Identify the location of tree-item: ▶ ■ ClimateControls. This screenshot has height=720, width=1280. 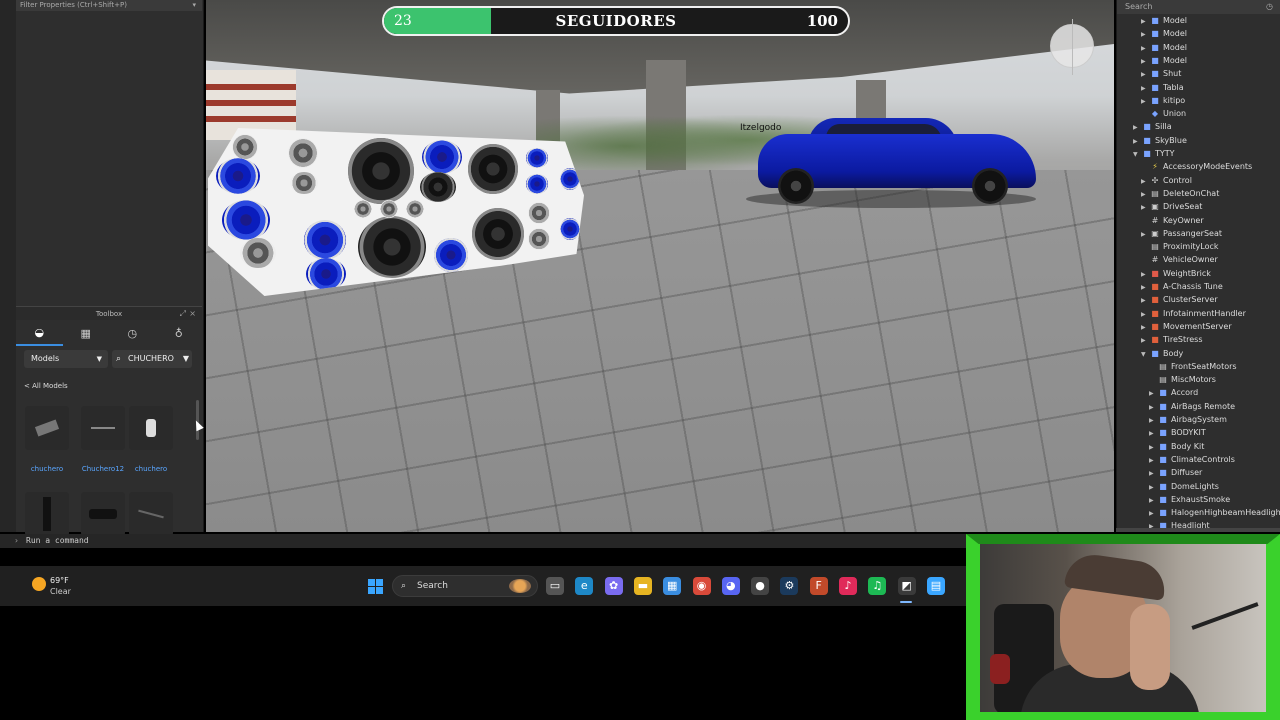
(1192, 459).